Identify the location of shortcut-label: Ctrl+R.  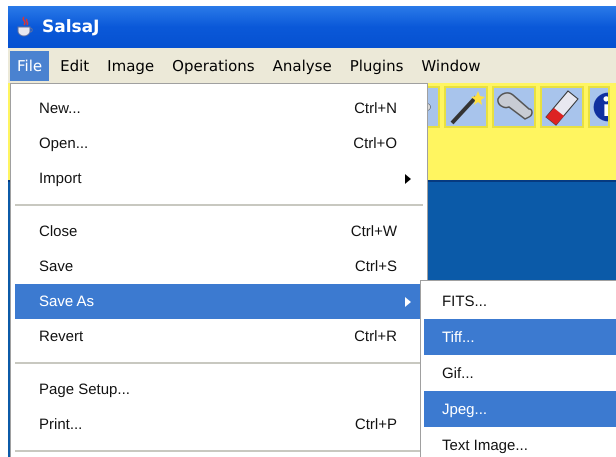
(375, 336).